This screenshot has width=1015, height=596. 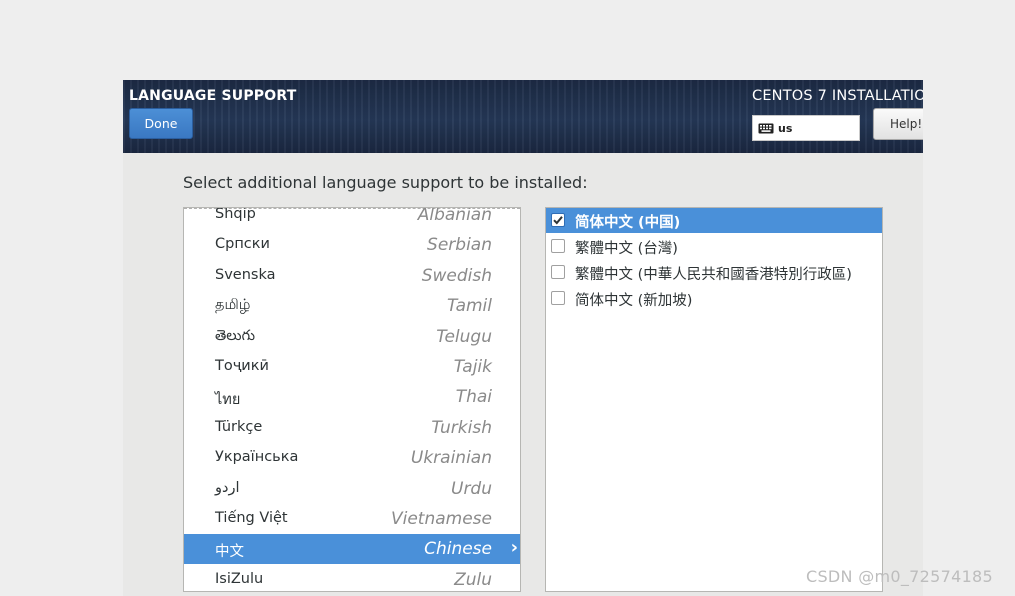 I want to click on locale-label: 简体中文 (新加坡), so click(x=634, y=301).